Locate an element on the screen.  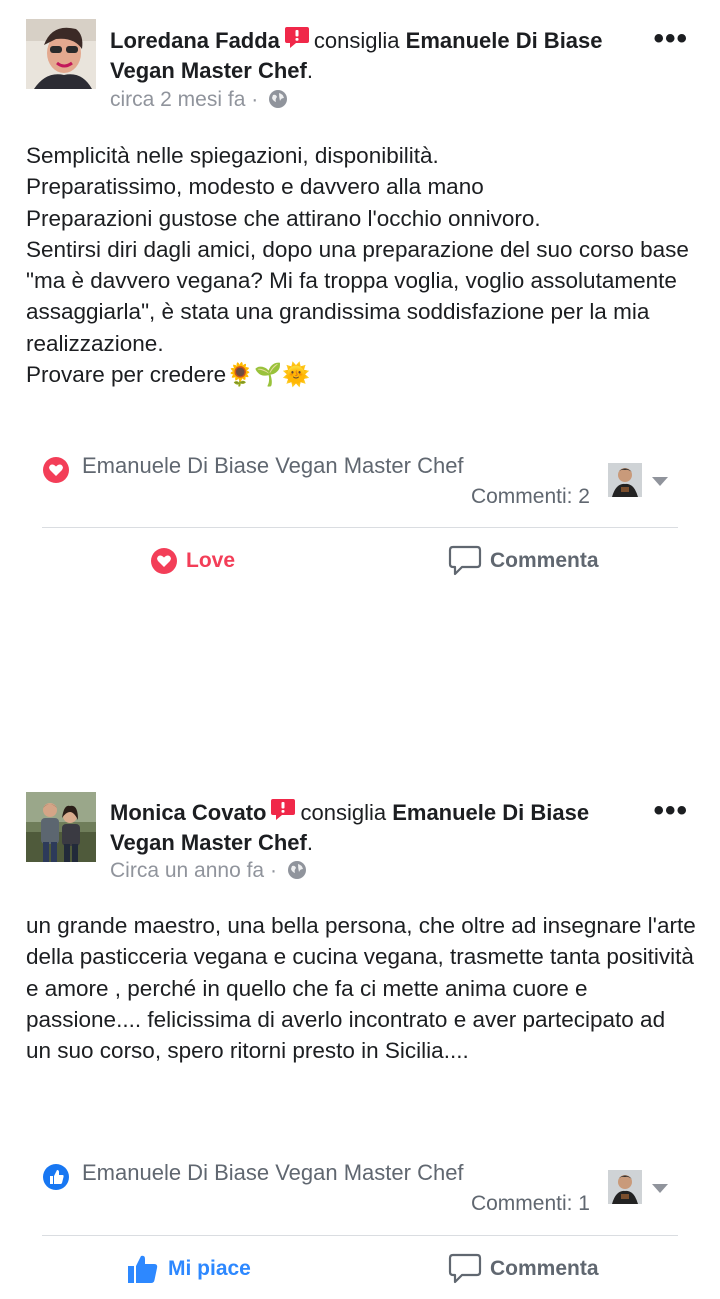
heart-icon is located at coordinates (164, 561).